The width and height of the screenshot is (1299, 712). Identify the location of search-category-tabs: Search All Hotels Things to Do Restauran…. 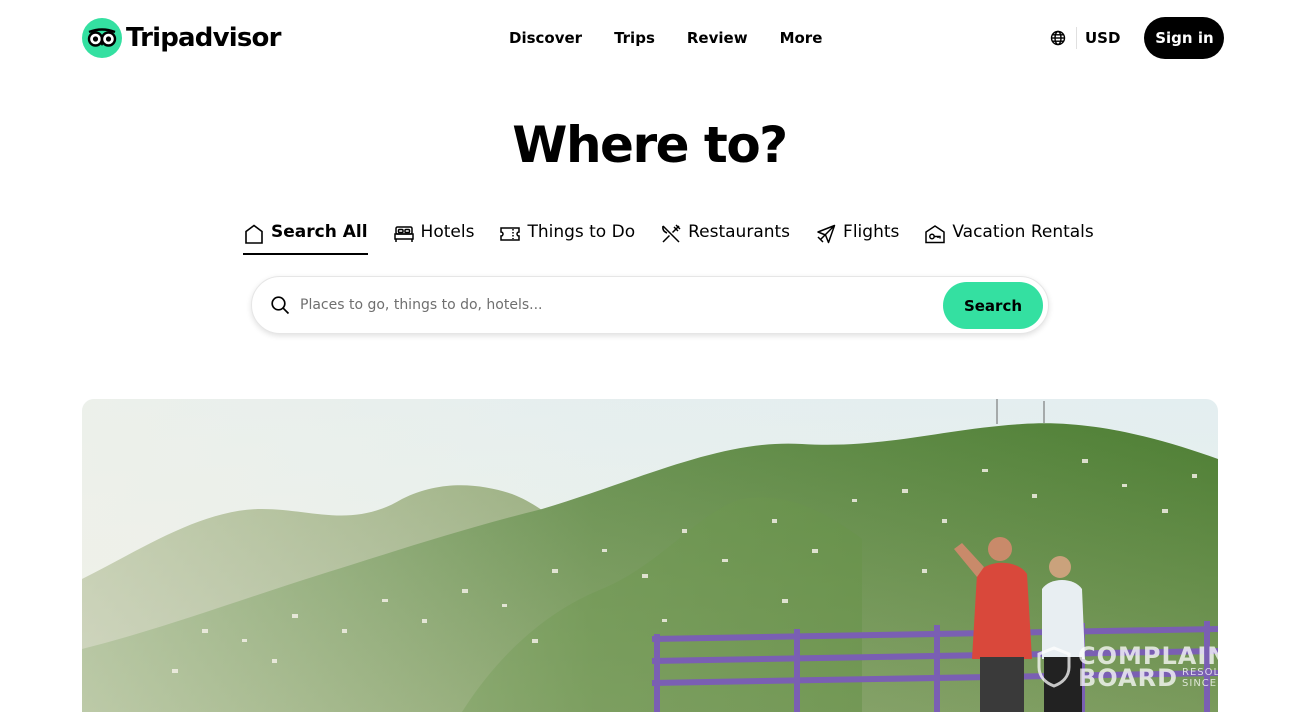
(668, 238).